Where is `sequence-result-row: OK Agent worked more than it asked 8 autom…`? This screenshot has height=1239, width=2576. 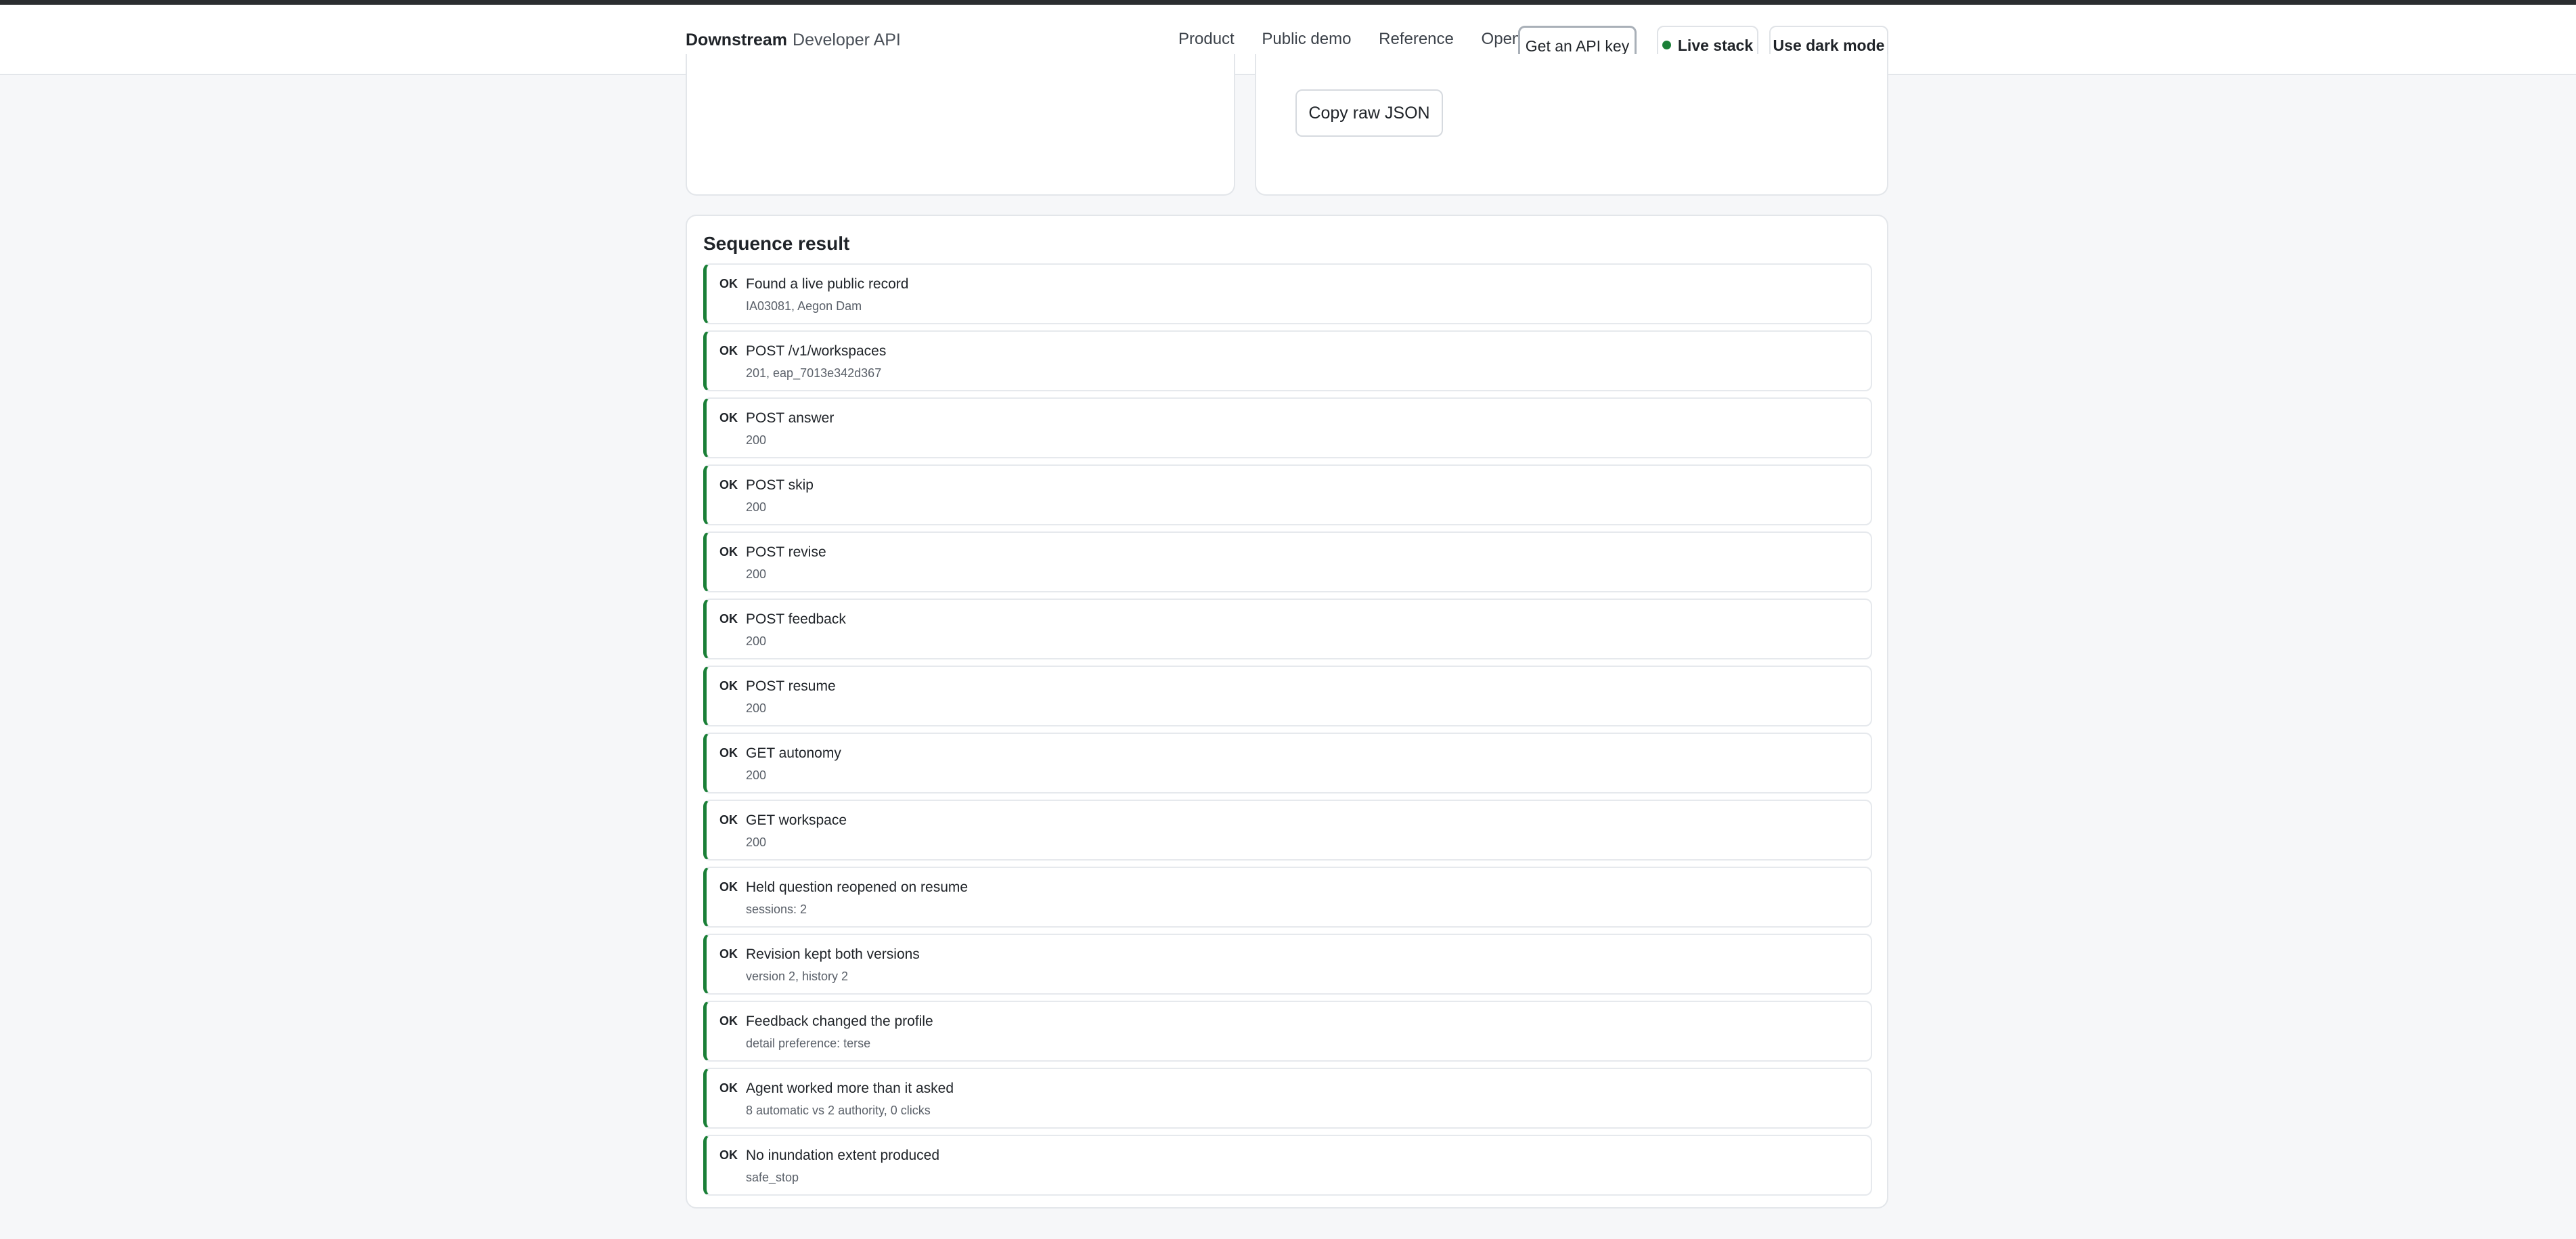
sequence-result-row: OK Agent worked more than it asked 8 autom… is located at coordinates (1287, 1099).